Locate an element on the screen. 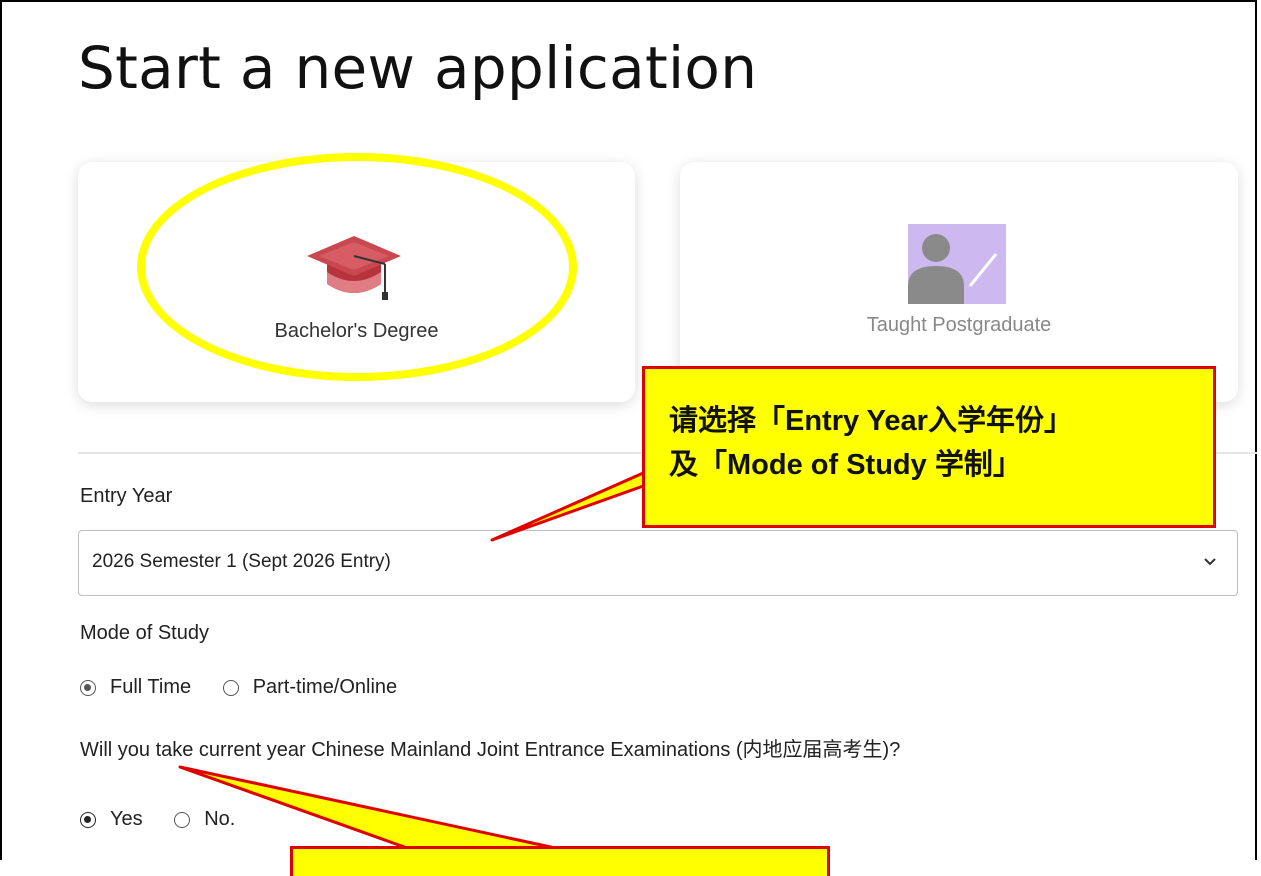  radio-yes: Yes is located at coordinates (111, 819).